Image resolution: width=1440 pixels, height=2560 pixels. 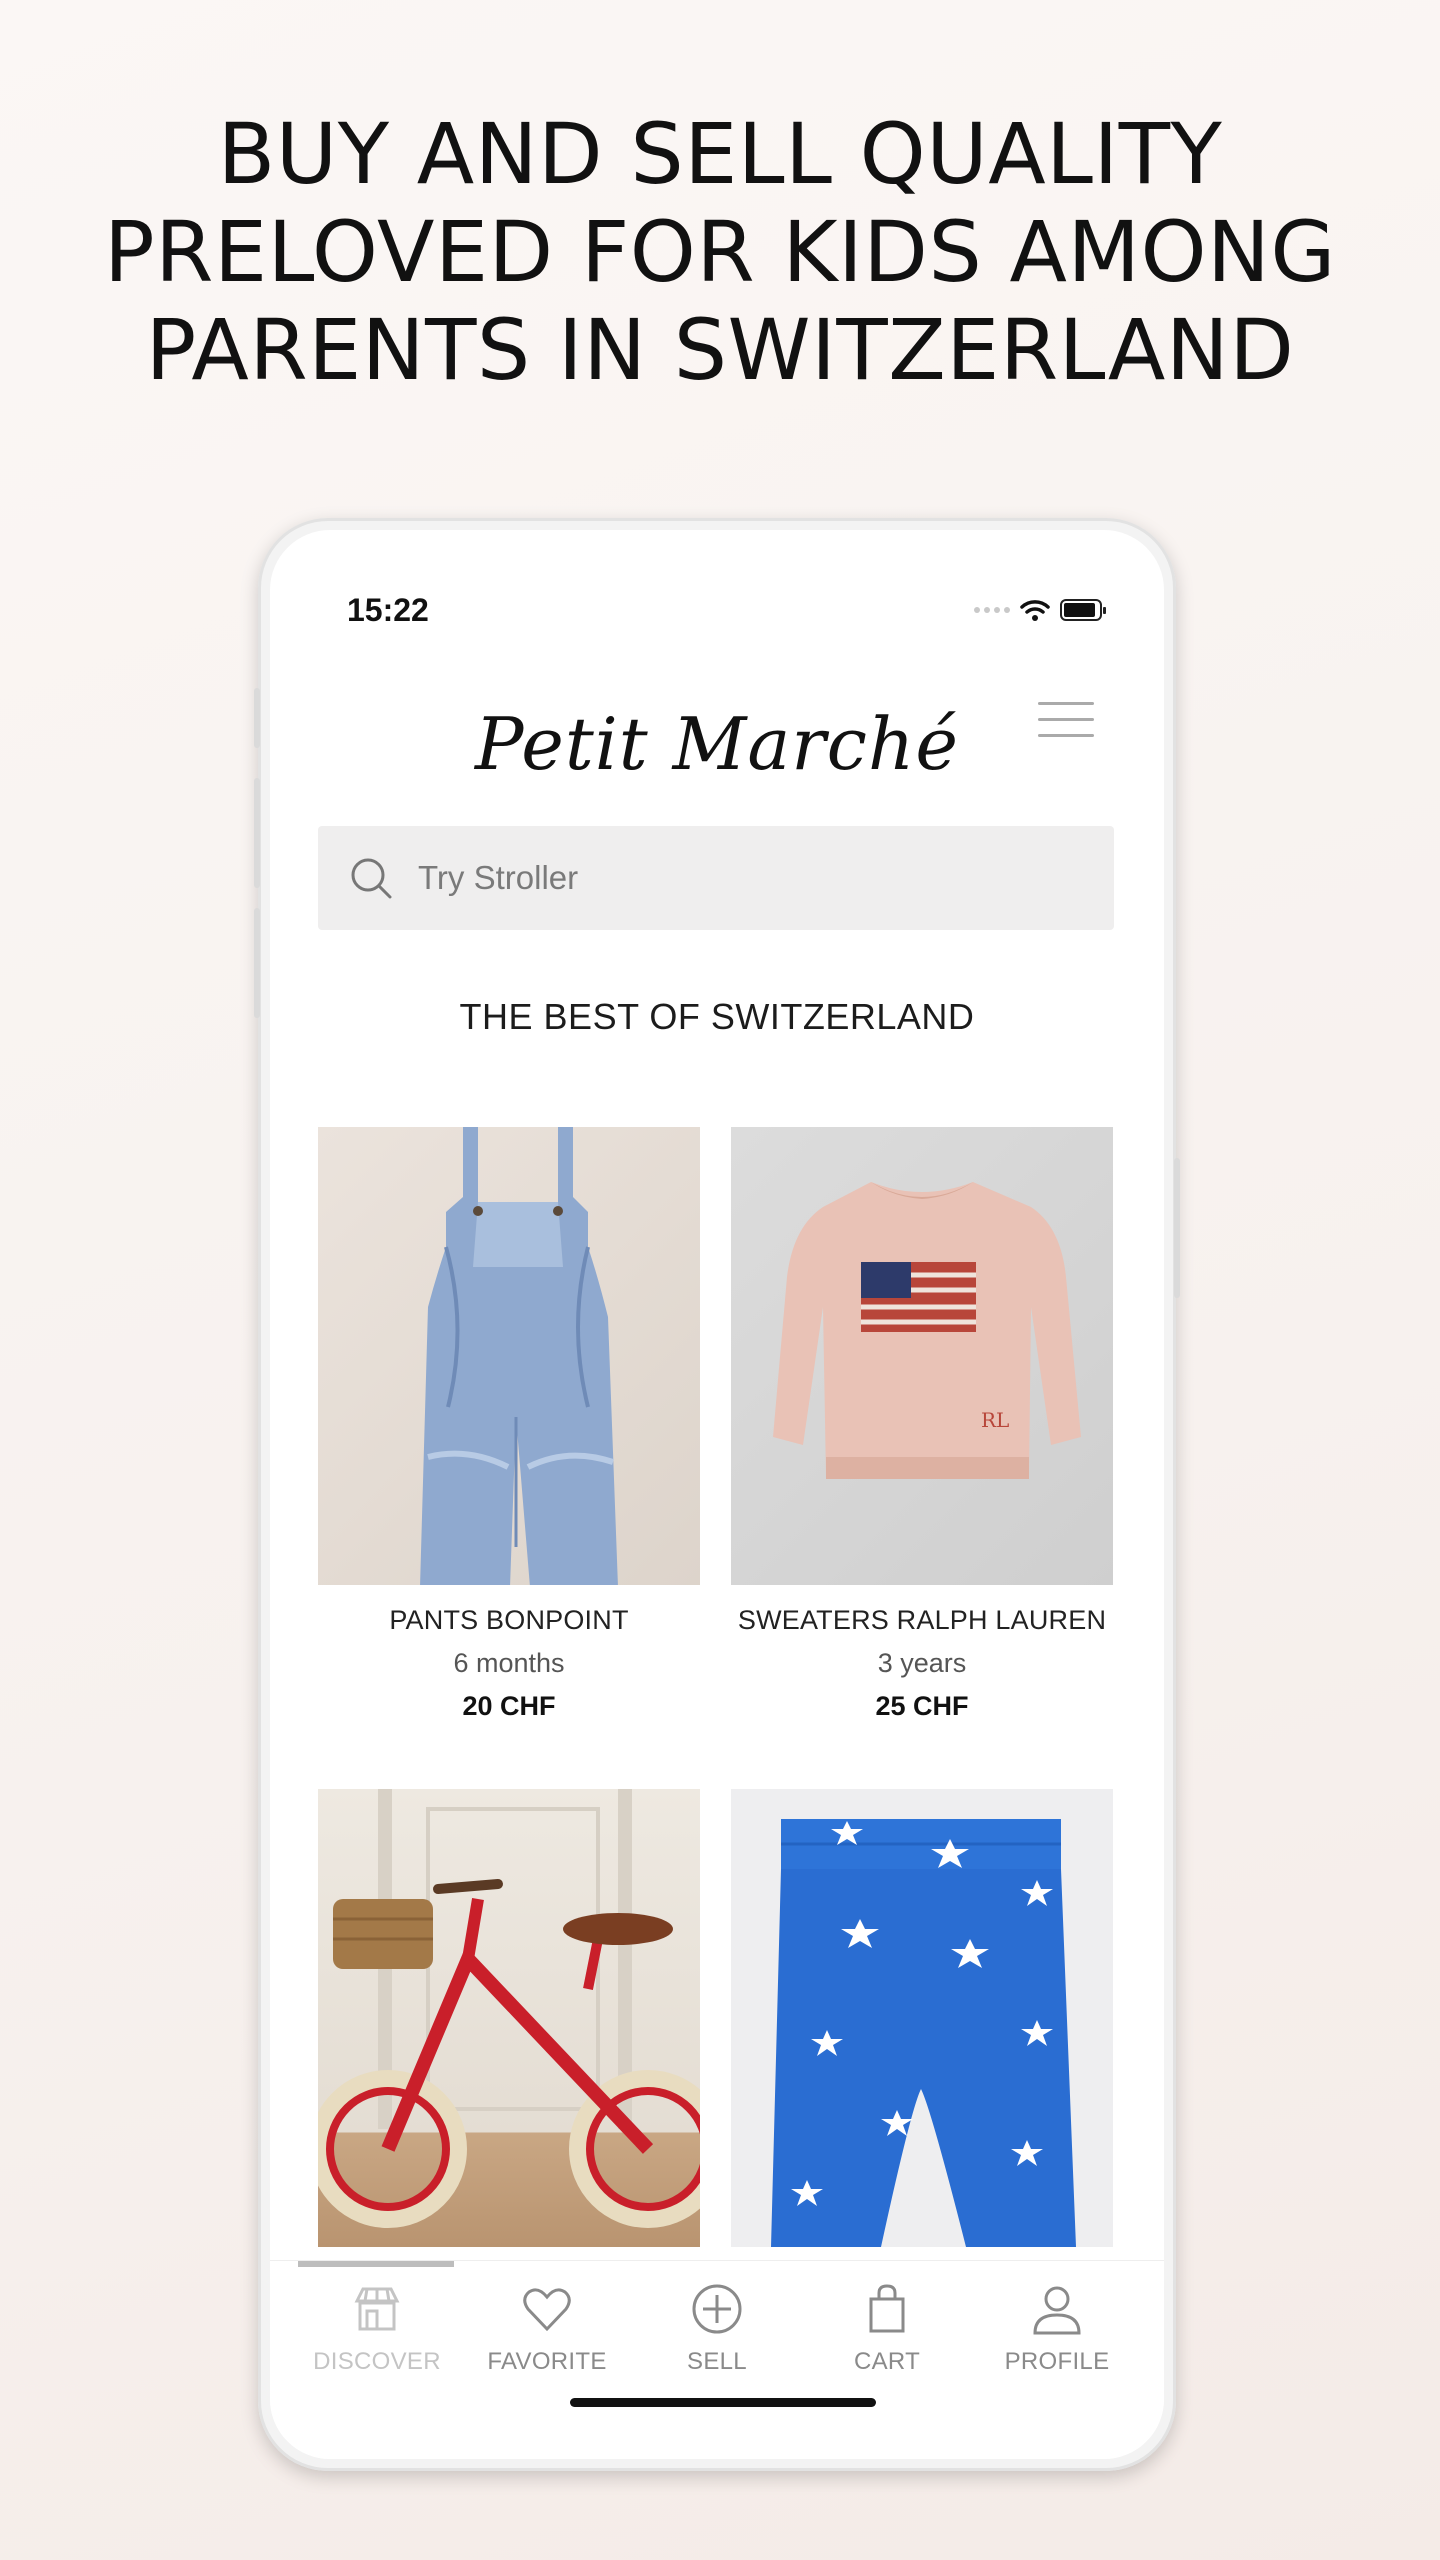 What do you see at coordinates (257, 718) in the screenshot?
I see `mute-switch` at bounding box center [257, 718].